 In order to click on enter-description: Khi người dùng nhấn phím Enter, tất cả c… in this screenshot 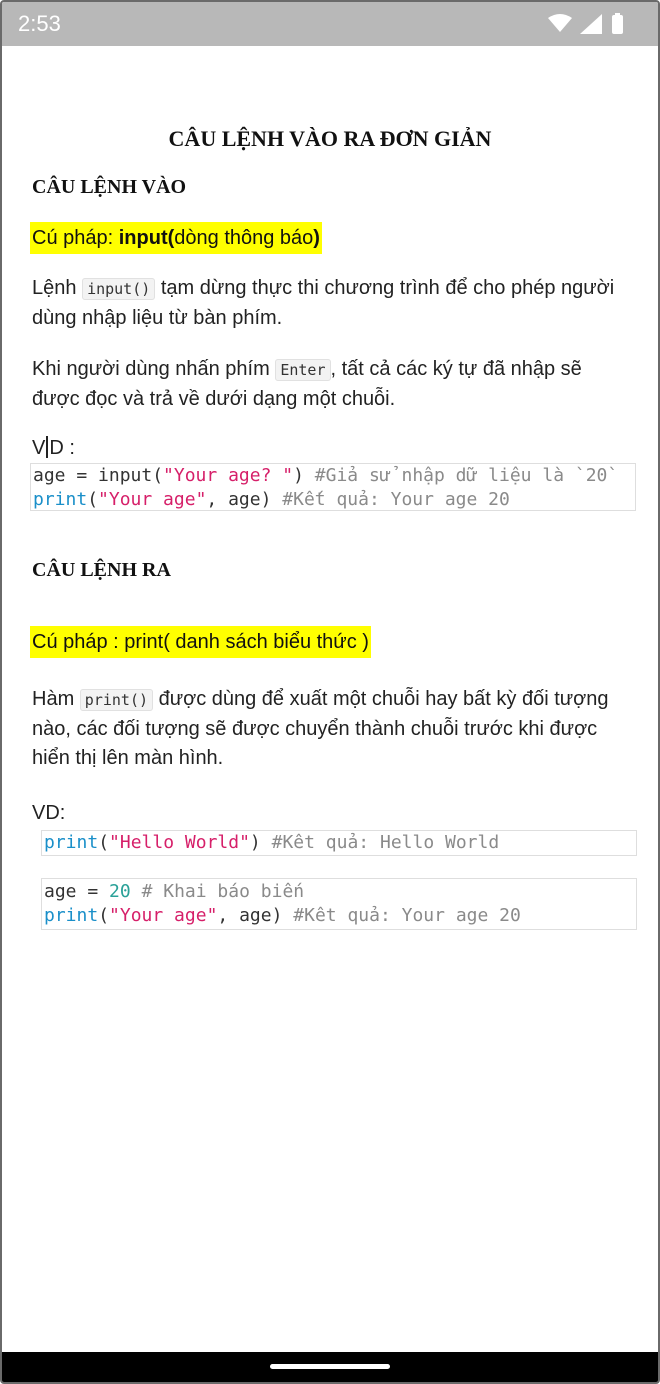, I will do `click(332, 384)`.